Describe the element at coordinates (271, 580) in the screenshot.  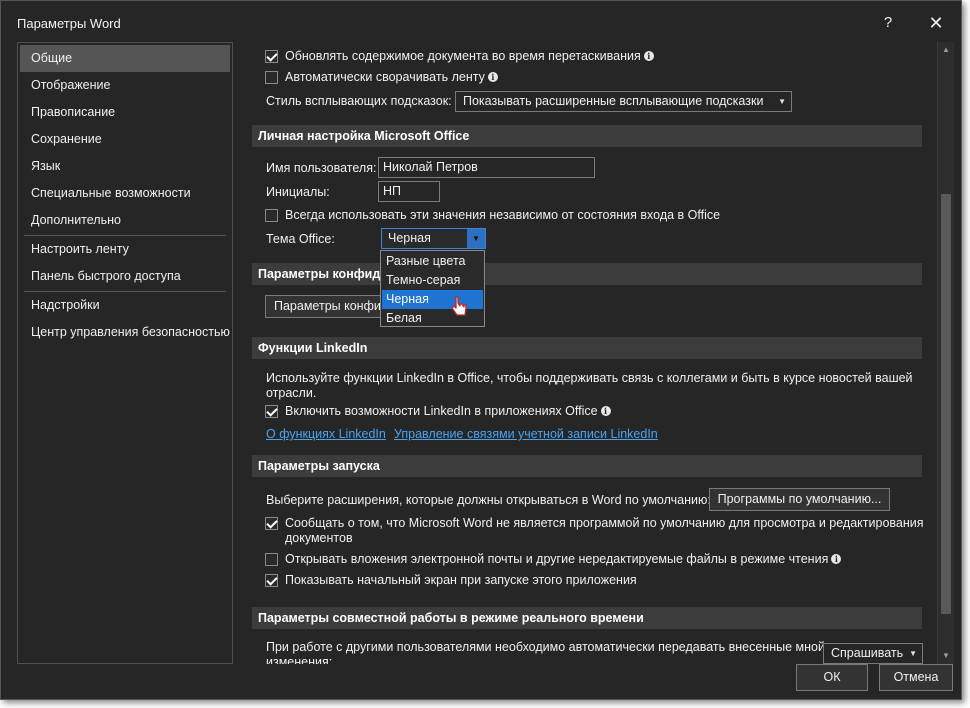
I see `show-start-screen-checkbox` at that location.